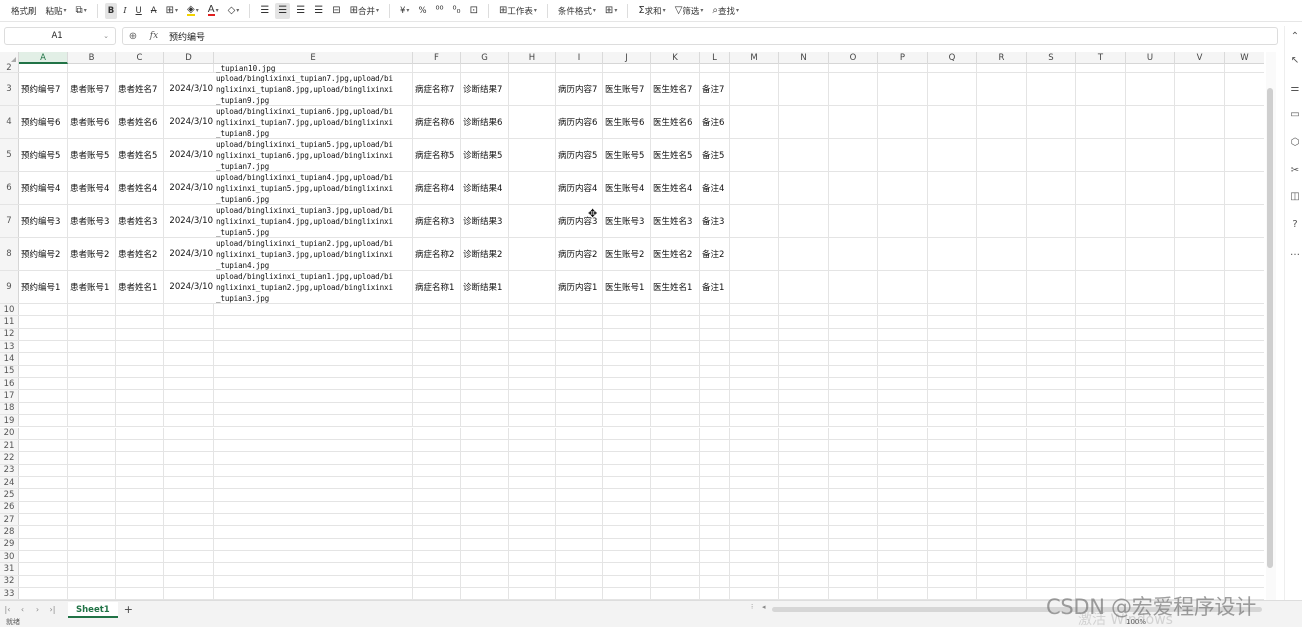  Describe the element at coordinates (579, 58) in the screenshot. I see `column-header-i: I` at that location.